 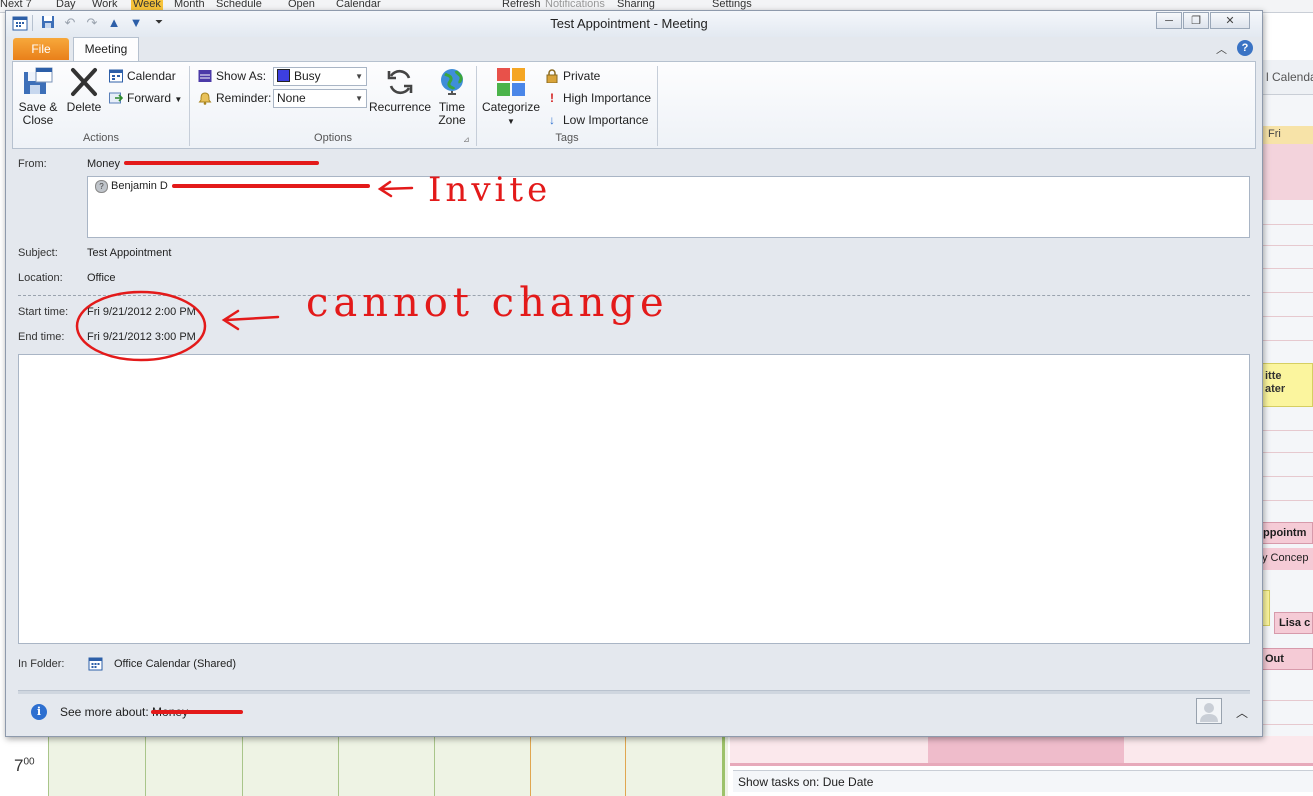 What do you see at coordinates (490, 190) in the screenshot?
I see `invite-annotation: Invite` at bounding box center [490, 190].